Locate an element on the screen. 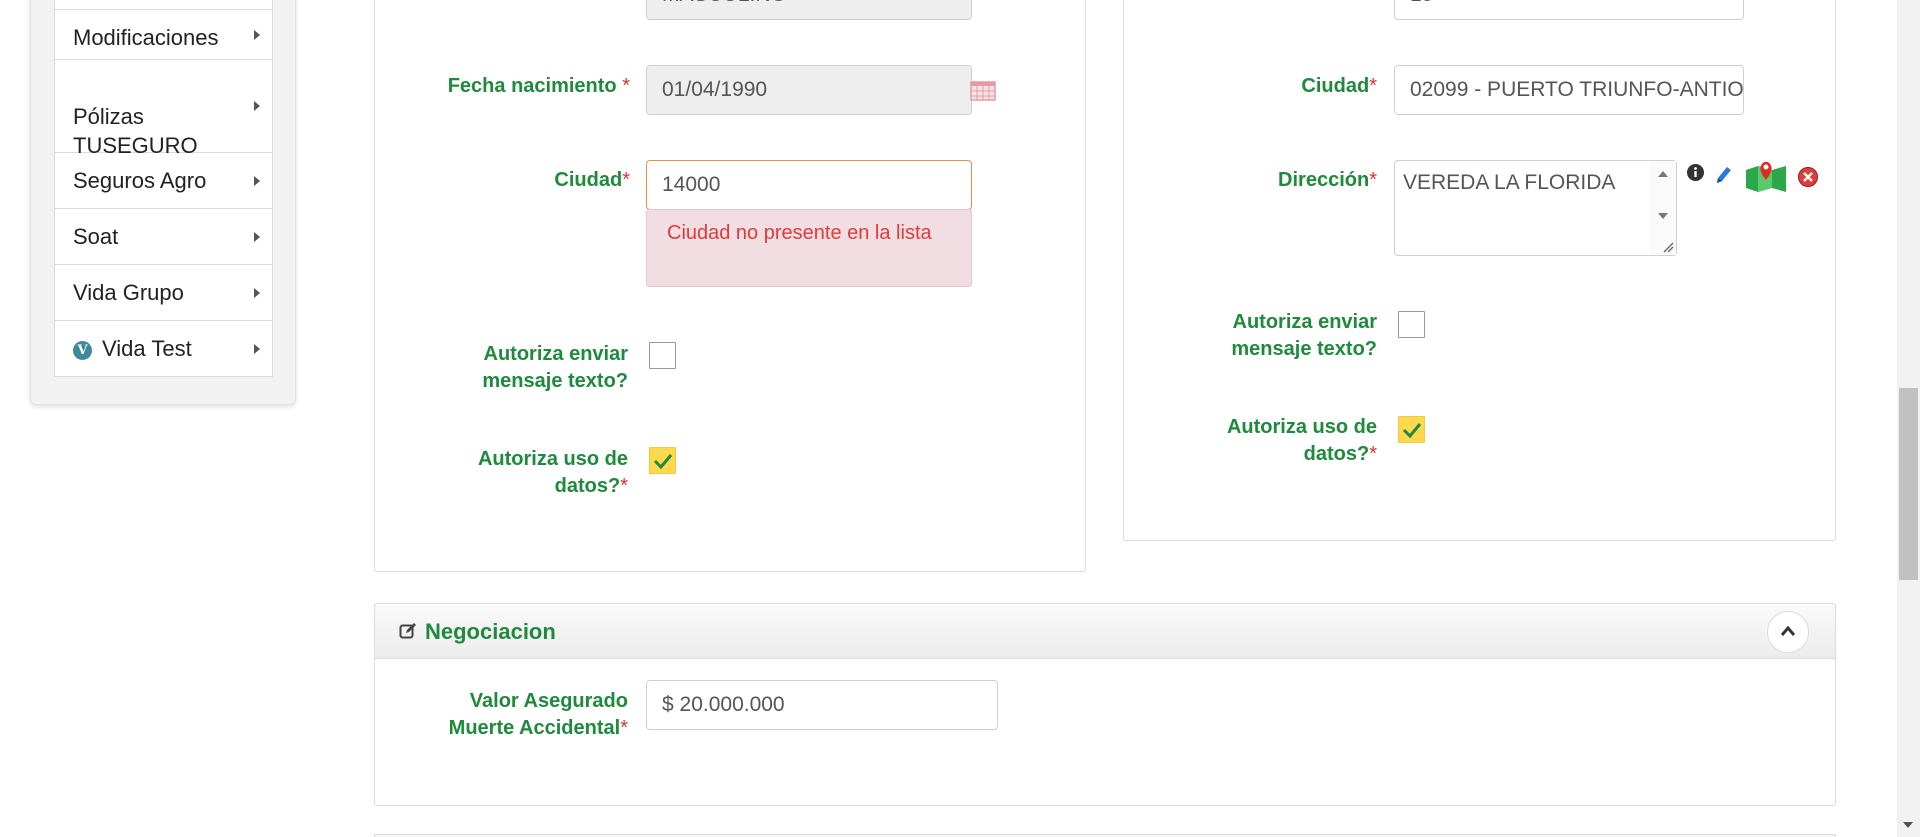 The height and width of the screenshot is (837, 1920). ciudad-input: 14000 is located at coordinates (809, 185).